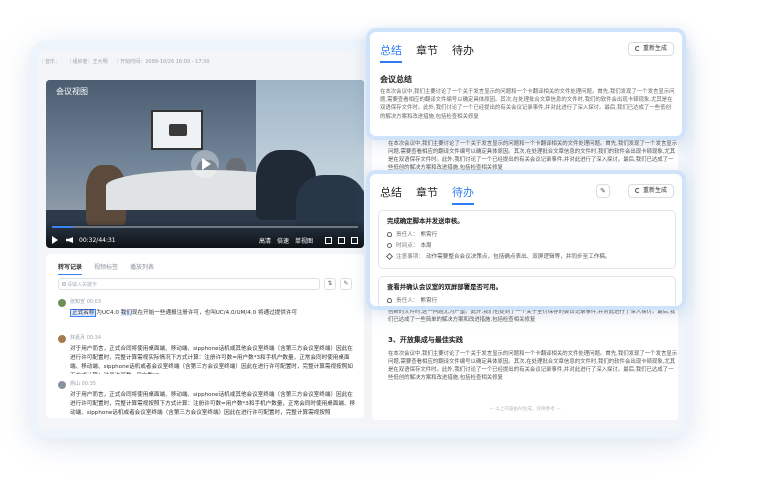 This screenshot has width=763, height=477. I want to click on todo-item: 查看并确认会议室的双屏部署是否可用。 责任人： 熊霄行, so click(527, 291).